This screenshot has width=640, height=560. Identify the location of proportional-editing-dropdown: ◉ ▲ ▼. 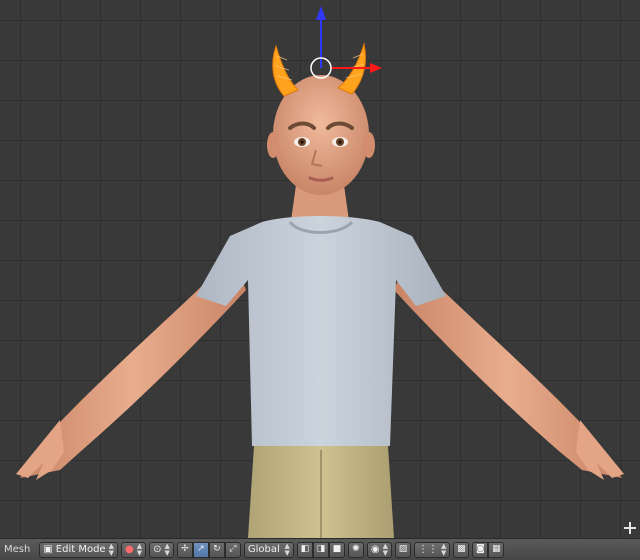
(379, 549).